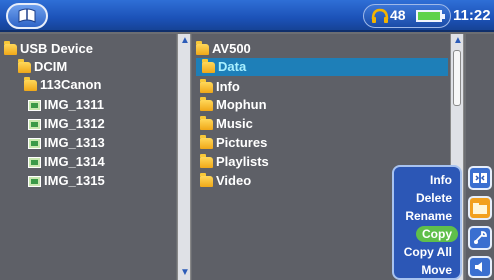 This screenshot has width=494, height=280. I want to click on folder-button, so click(480, 208).